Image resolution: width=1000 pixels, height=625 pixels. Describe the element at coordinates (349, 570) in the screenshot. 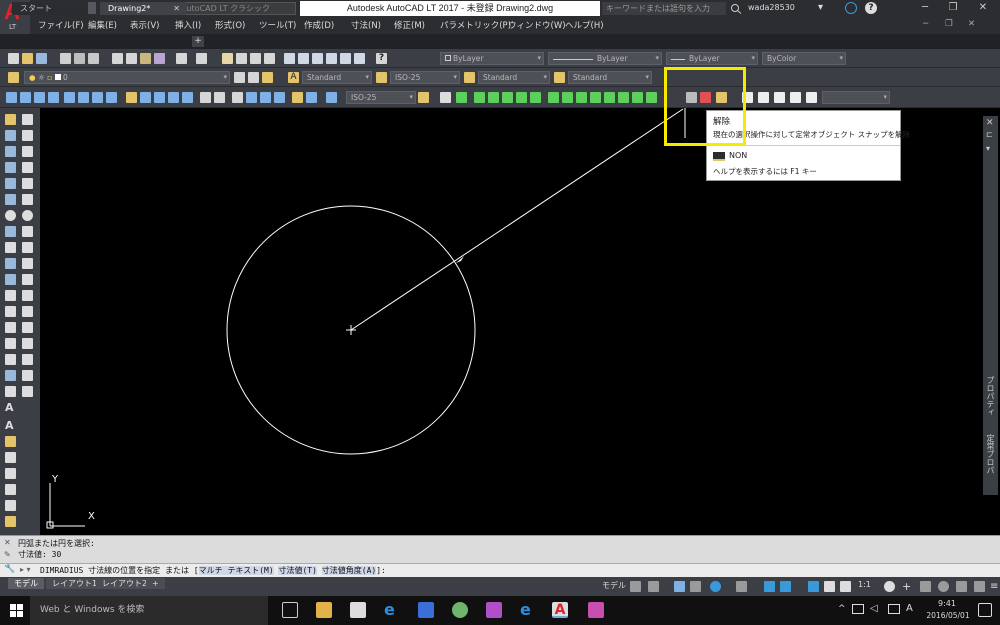

I see `option-angle: 寸法値角度(A)` at that location.